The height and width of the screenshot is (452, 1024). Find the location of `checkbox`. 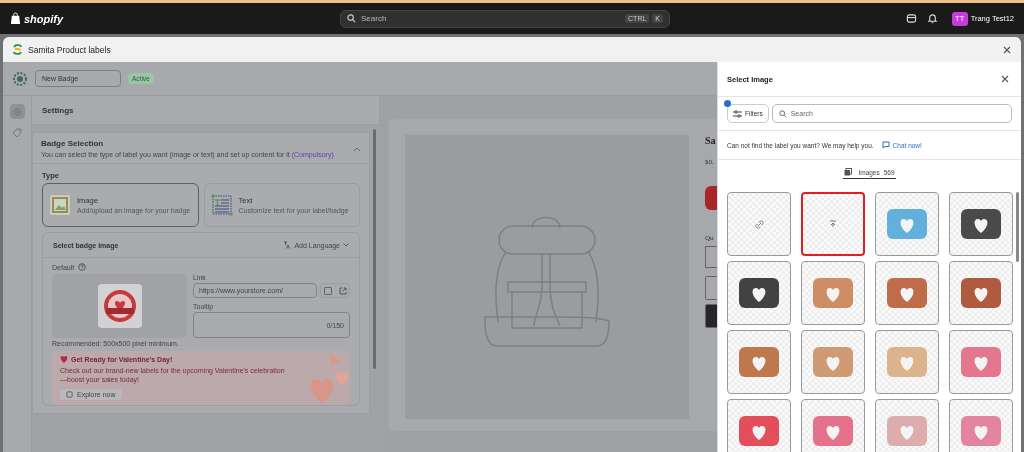

checkbox is located at coordinates (327, 290).